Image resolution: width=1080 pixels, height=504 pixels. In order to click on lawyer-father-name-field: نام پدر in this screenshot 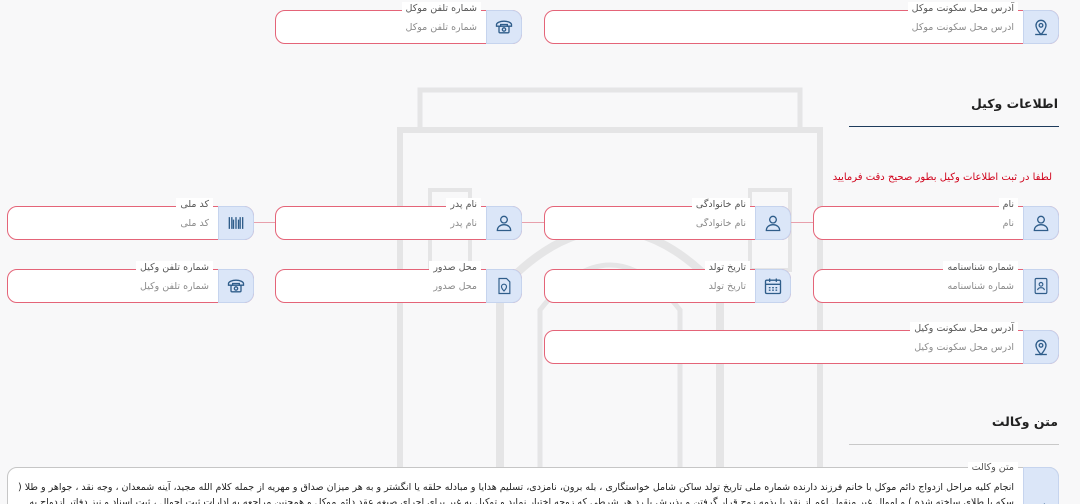, I will do `click(398, 219)`.